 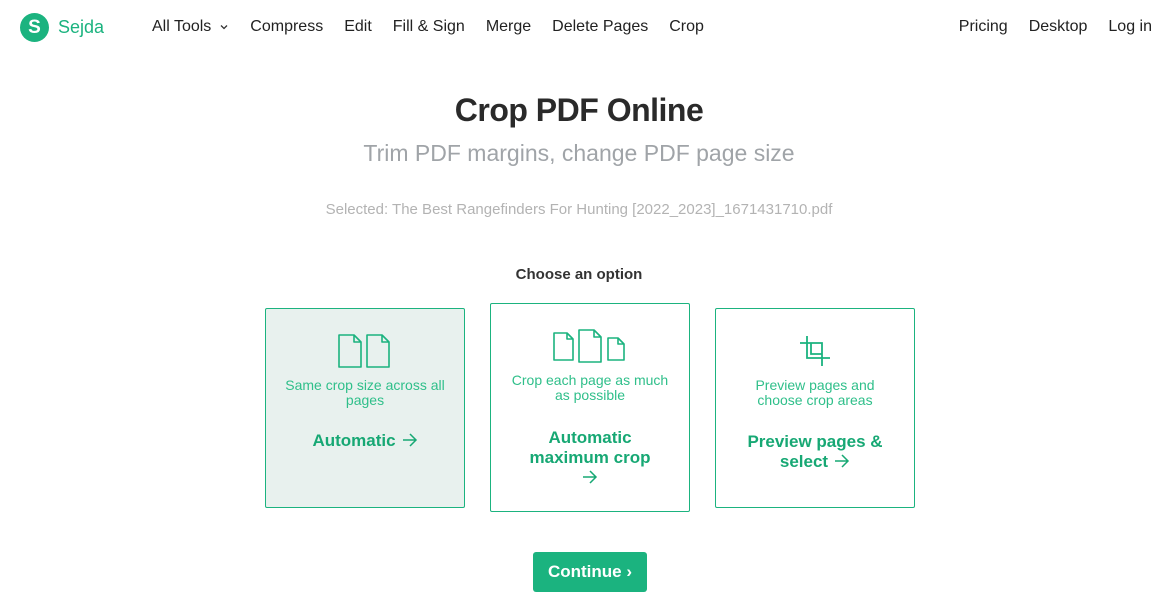 I want to click on option-automatic-action: Automatic, so click(x=365, y=441).